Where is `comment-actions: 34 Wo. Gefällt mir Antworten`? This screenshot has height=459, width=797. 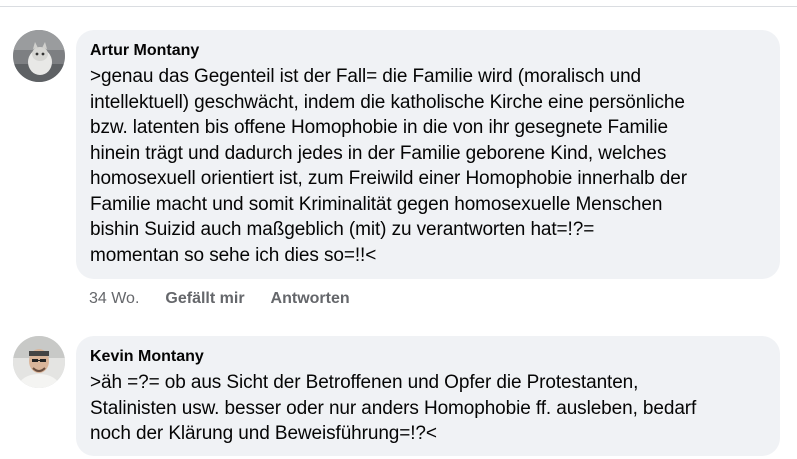
comment-actions: 34 Wo. Gefällt mir Antworten is located at coordinates (219, 299).